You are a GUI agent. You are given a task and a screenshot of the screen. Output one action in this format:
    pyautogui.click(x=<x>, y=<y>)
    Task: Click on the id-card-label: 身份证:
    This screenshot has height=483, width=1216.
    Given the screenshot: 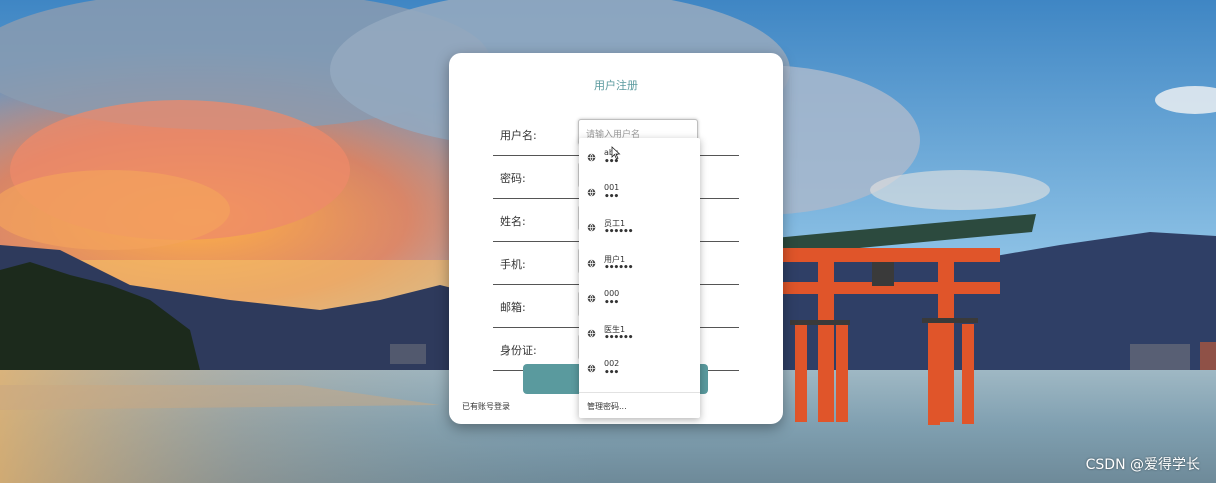 What is the action you would take?
    pyautogui.click(x=518, y=350)
    